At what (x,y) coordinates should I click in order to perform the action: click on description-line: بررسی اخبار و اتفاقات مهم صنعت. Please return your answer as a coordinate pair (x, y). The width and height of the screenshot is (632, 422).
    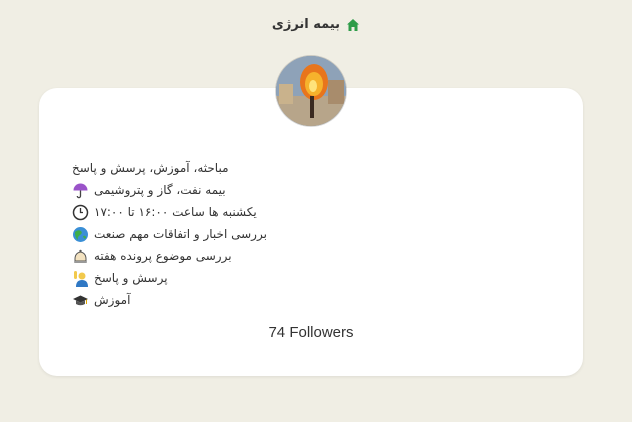
    Looking at the image, I should click on (222, 234).